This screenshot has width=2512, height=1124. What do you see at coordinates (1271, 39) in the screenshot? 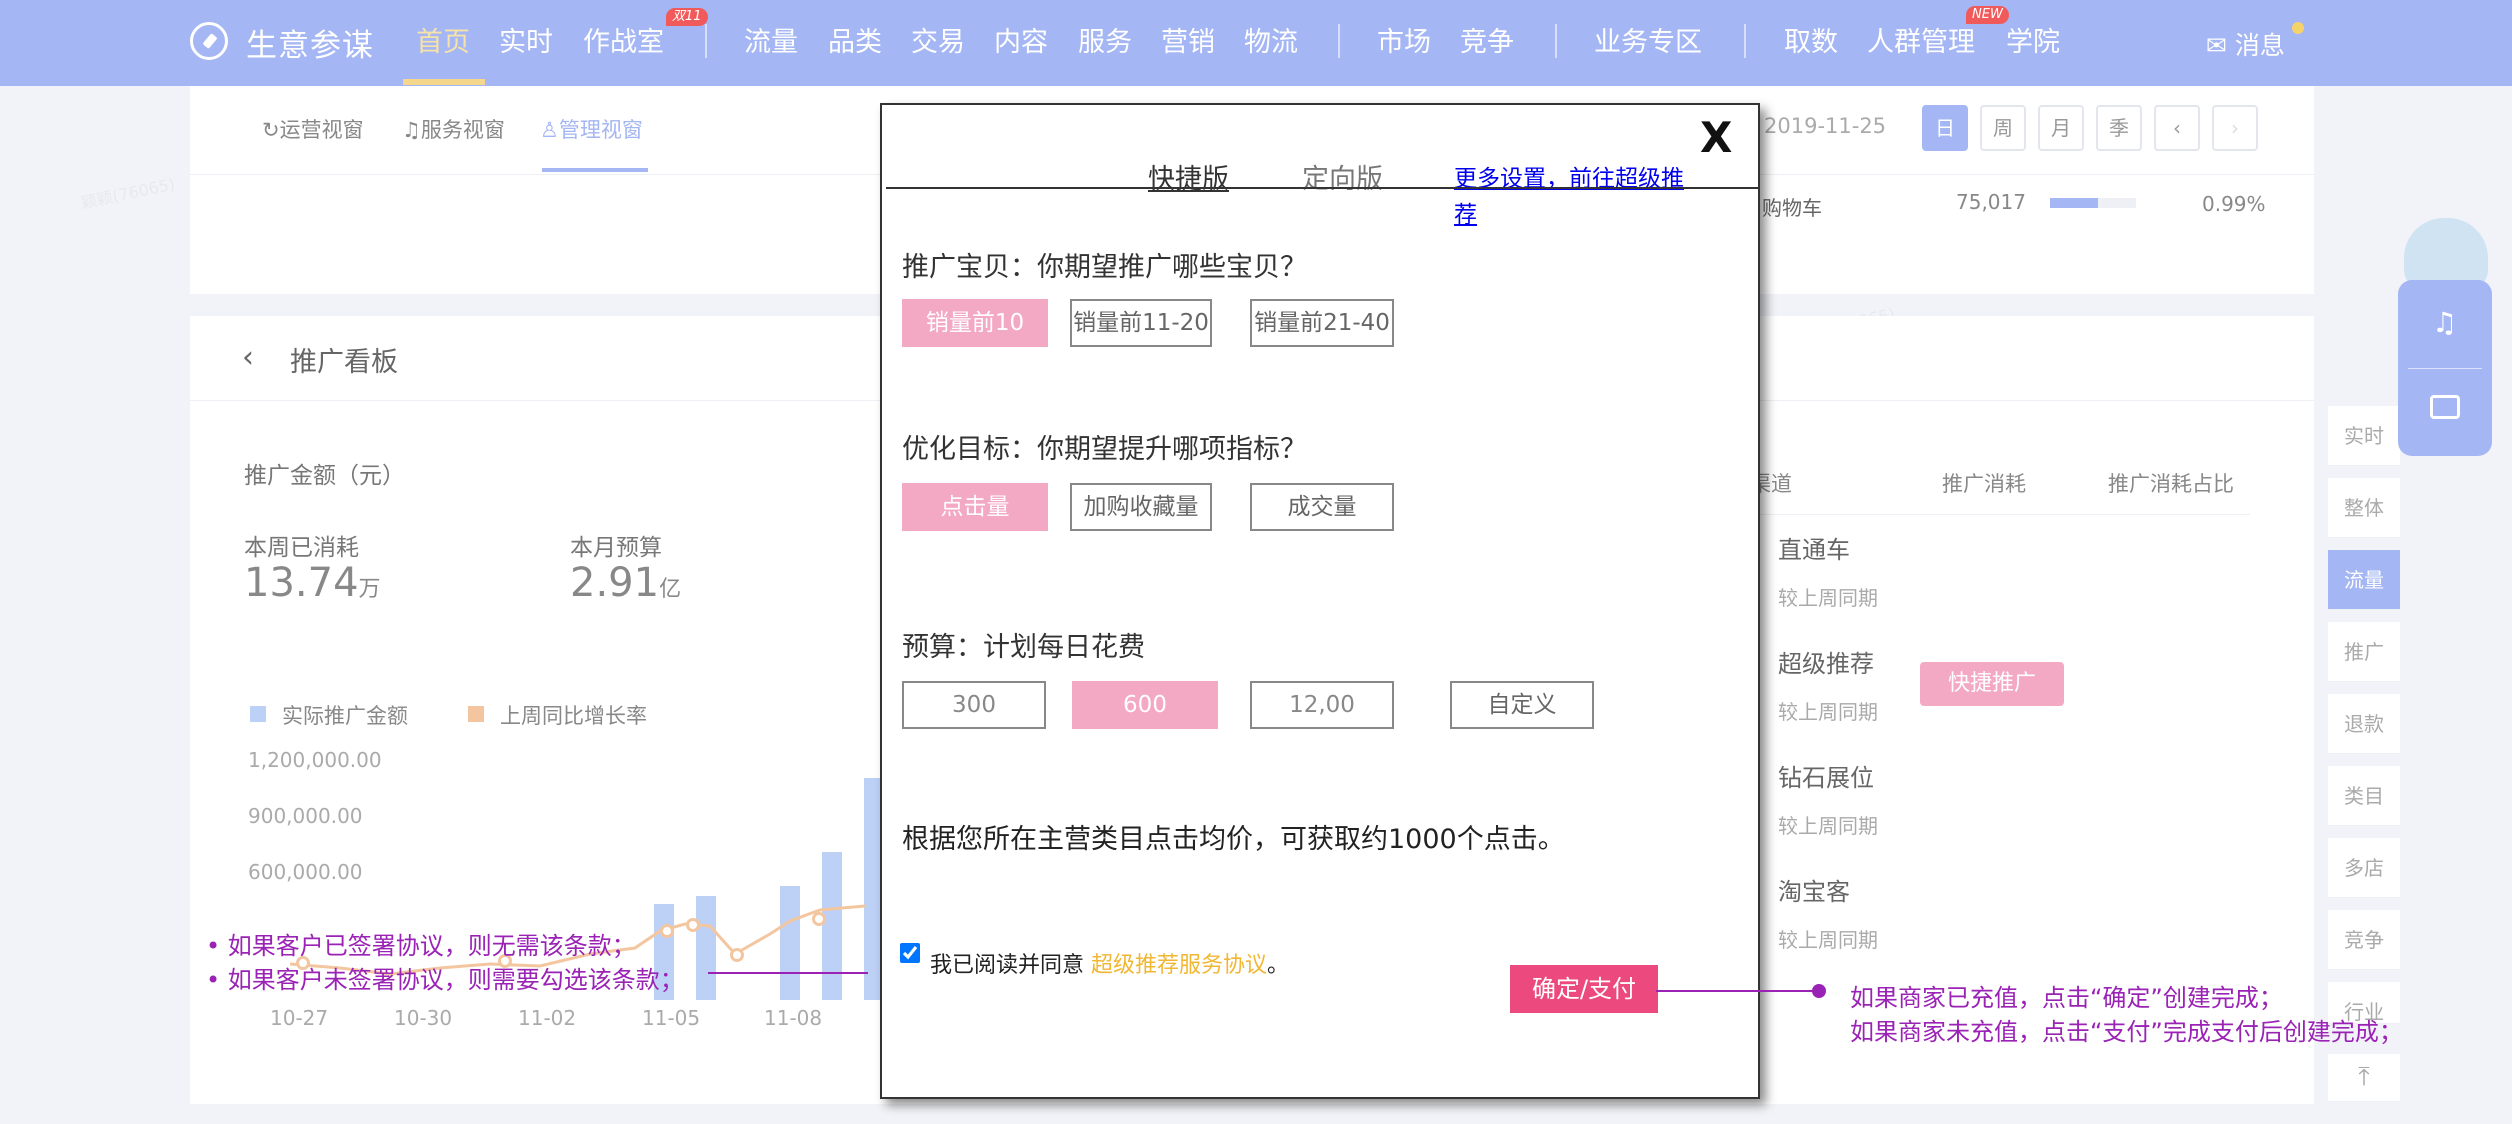
I see `nav-item-logistics: 物流` at bounding box center [1271, 39].